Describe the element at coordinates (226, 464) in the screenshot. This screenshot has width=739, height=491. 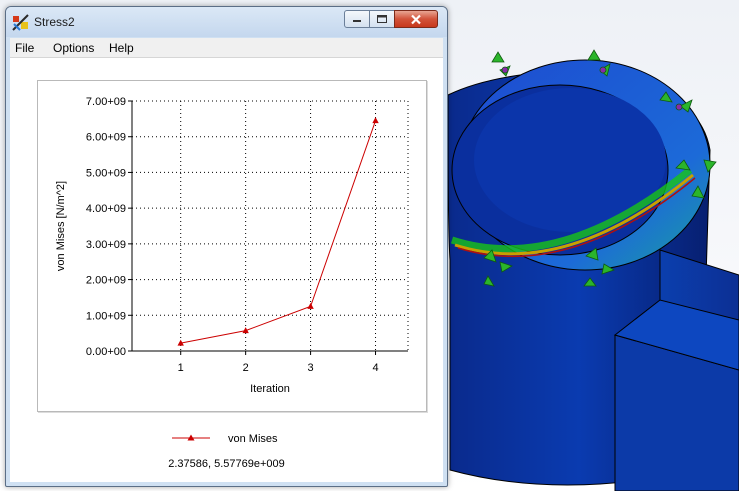
I see `cursor-coordinate-readout: 2.37586, 5.57769e+009` at that location.